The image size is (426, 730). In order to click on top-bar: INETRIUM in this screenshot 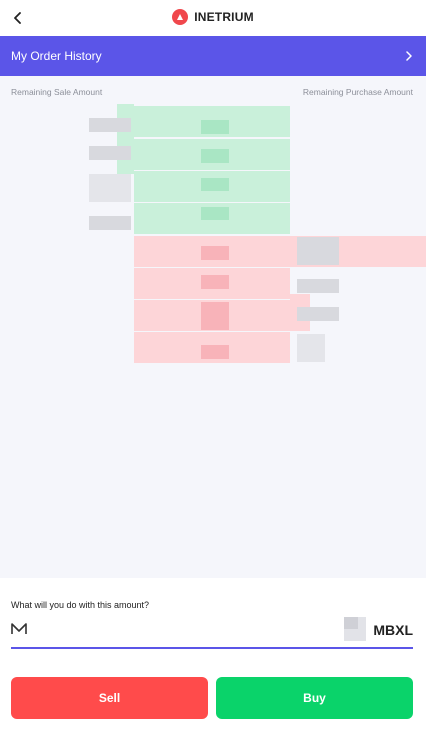, I will do `click(213, 18)`.